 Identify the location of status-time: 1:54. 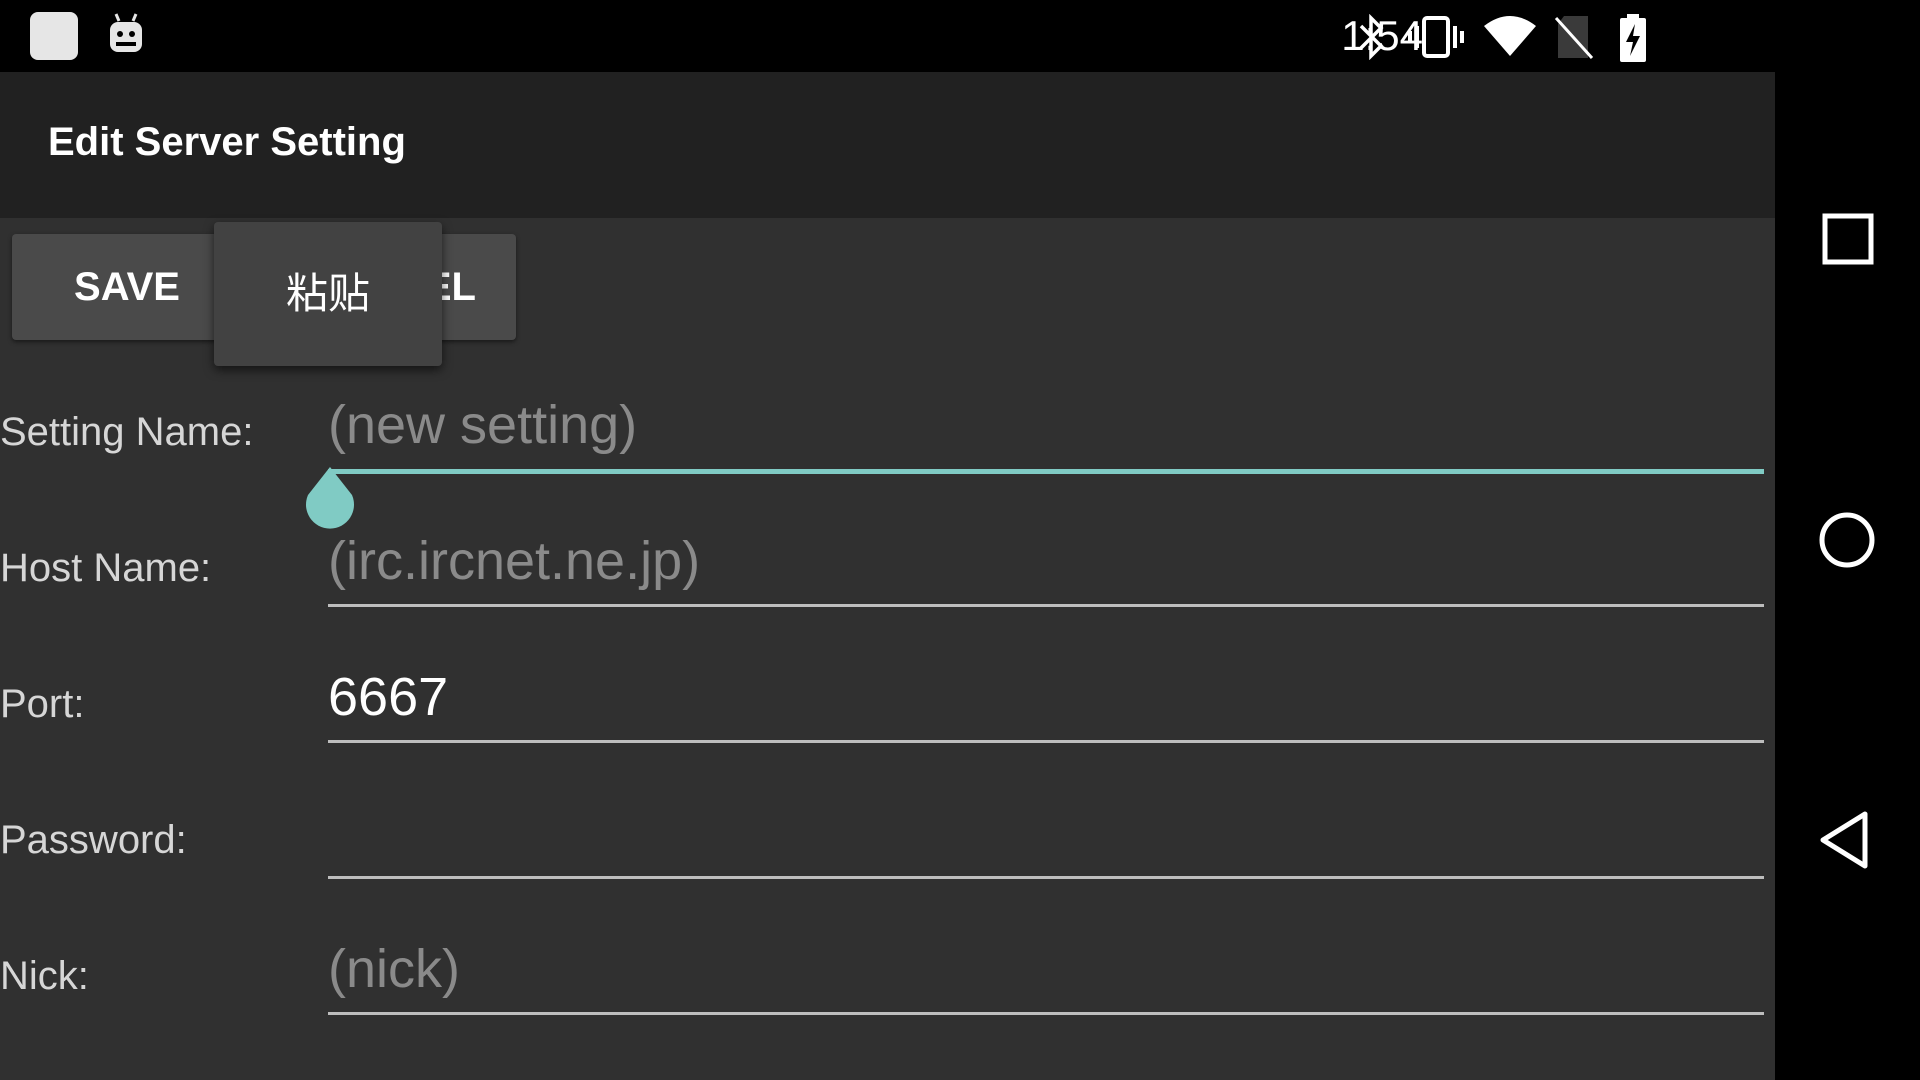
(1382, 35).